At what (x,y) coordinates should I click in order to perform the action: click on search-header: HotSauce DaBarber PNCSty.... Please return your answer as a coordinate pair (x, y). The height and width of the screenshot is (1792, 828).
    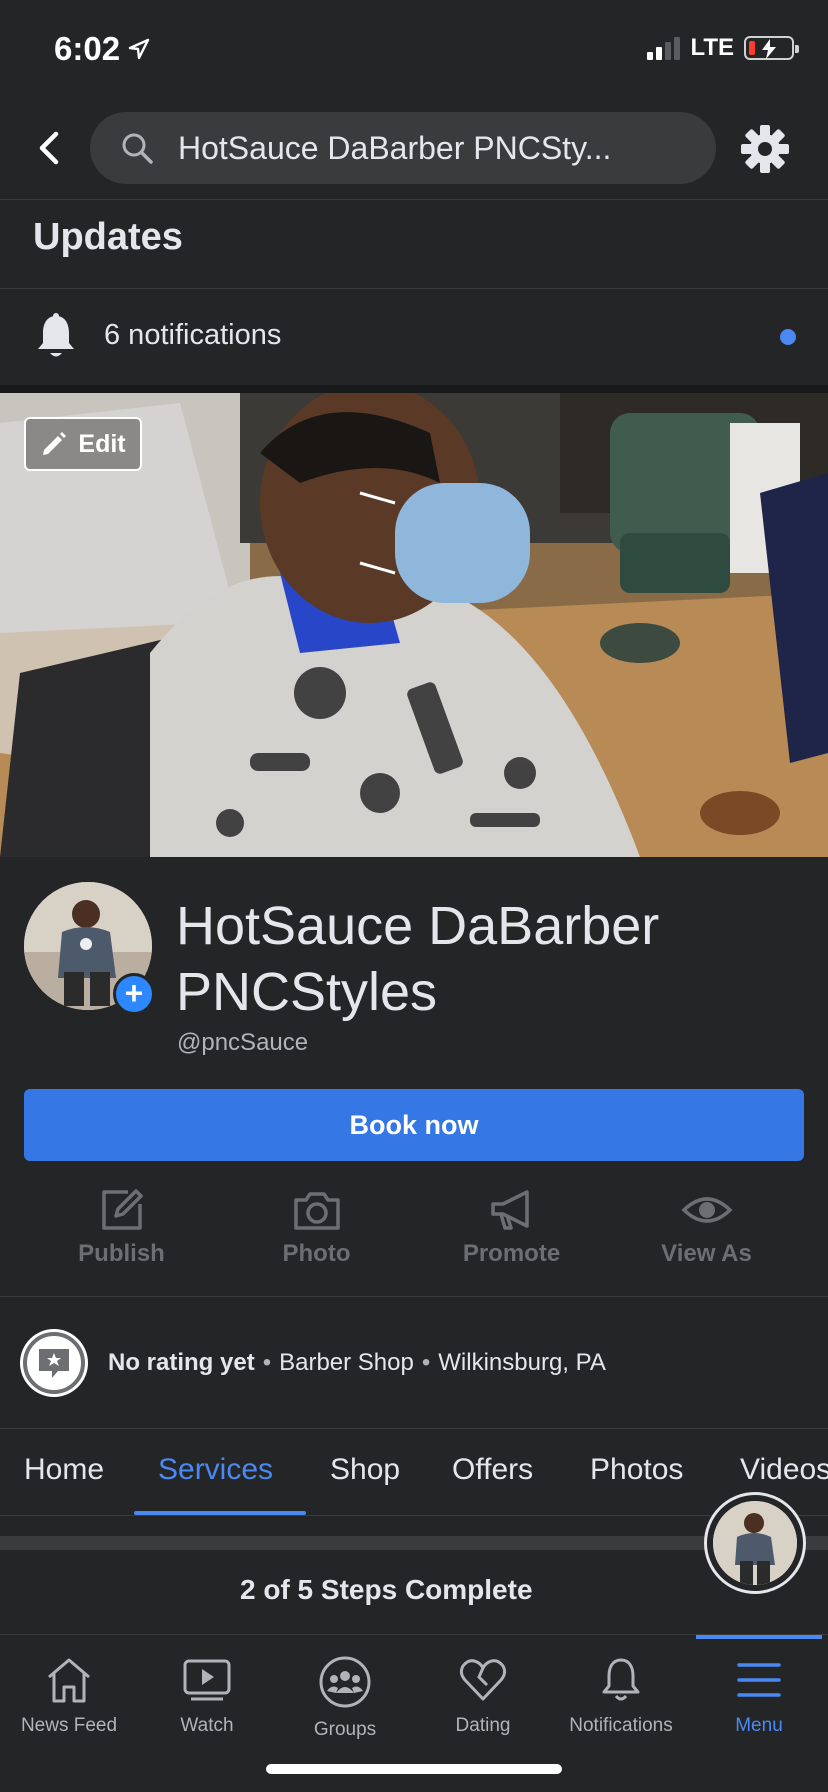
    Looking at the image, I should click on (414, 150).